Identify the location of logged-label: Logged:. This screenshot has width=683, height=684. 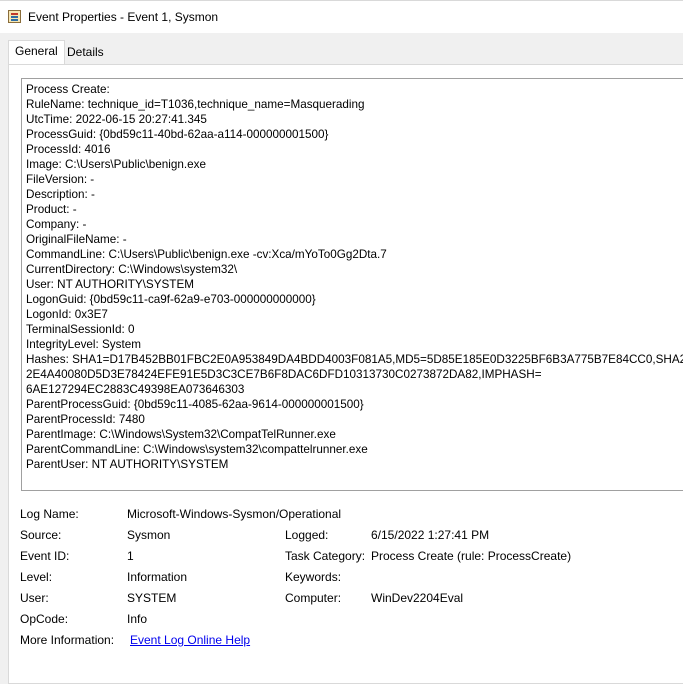
(307, 535).